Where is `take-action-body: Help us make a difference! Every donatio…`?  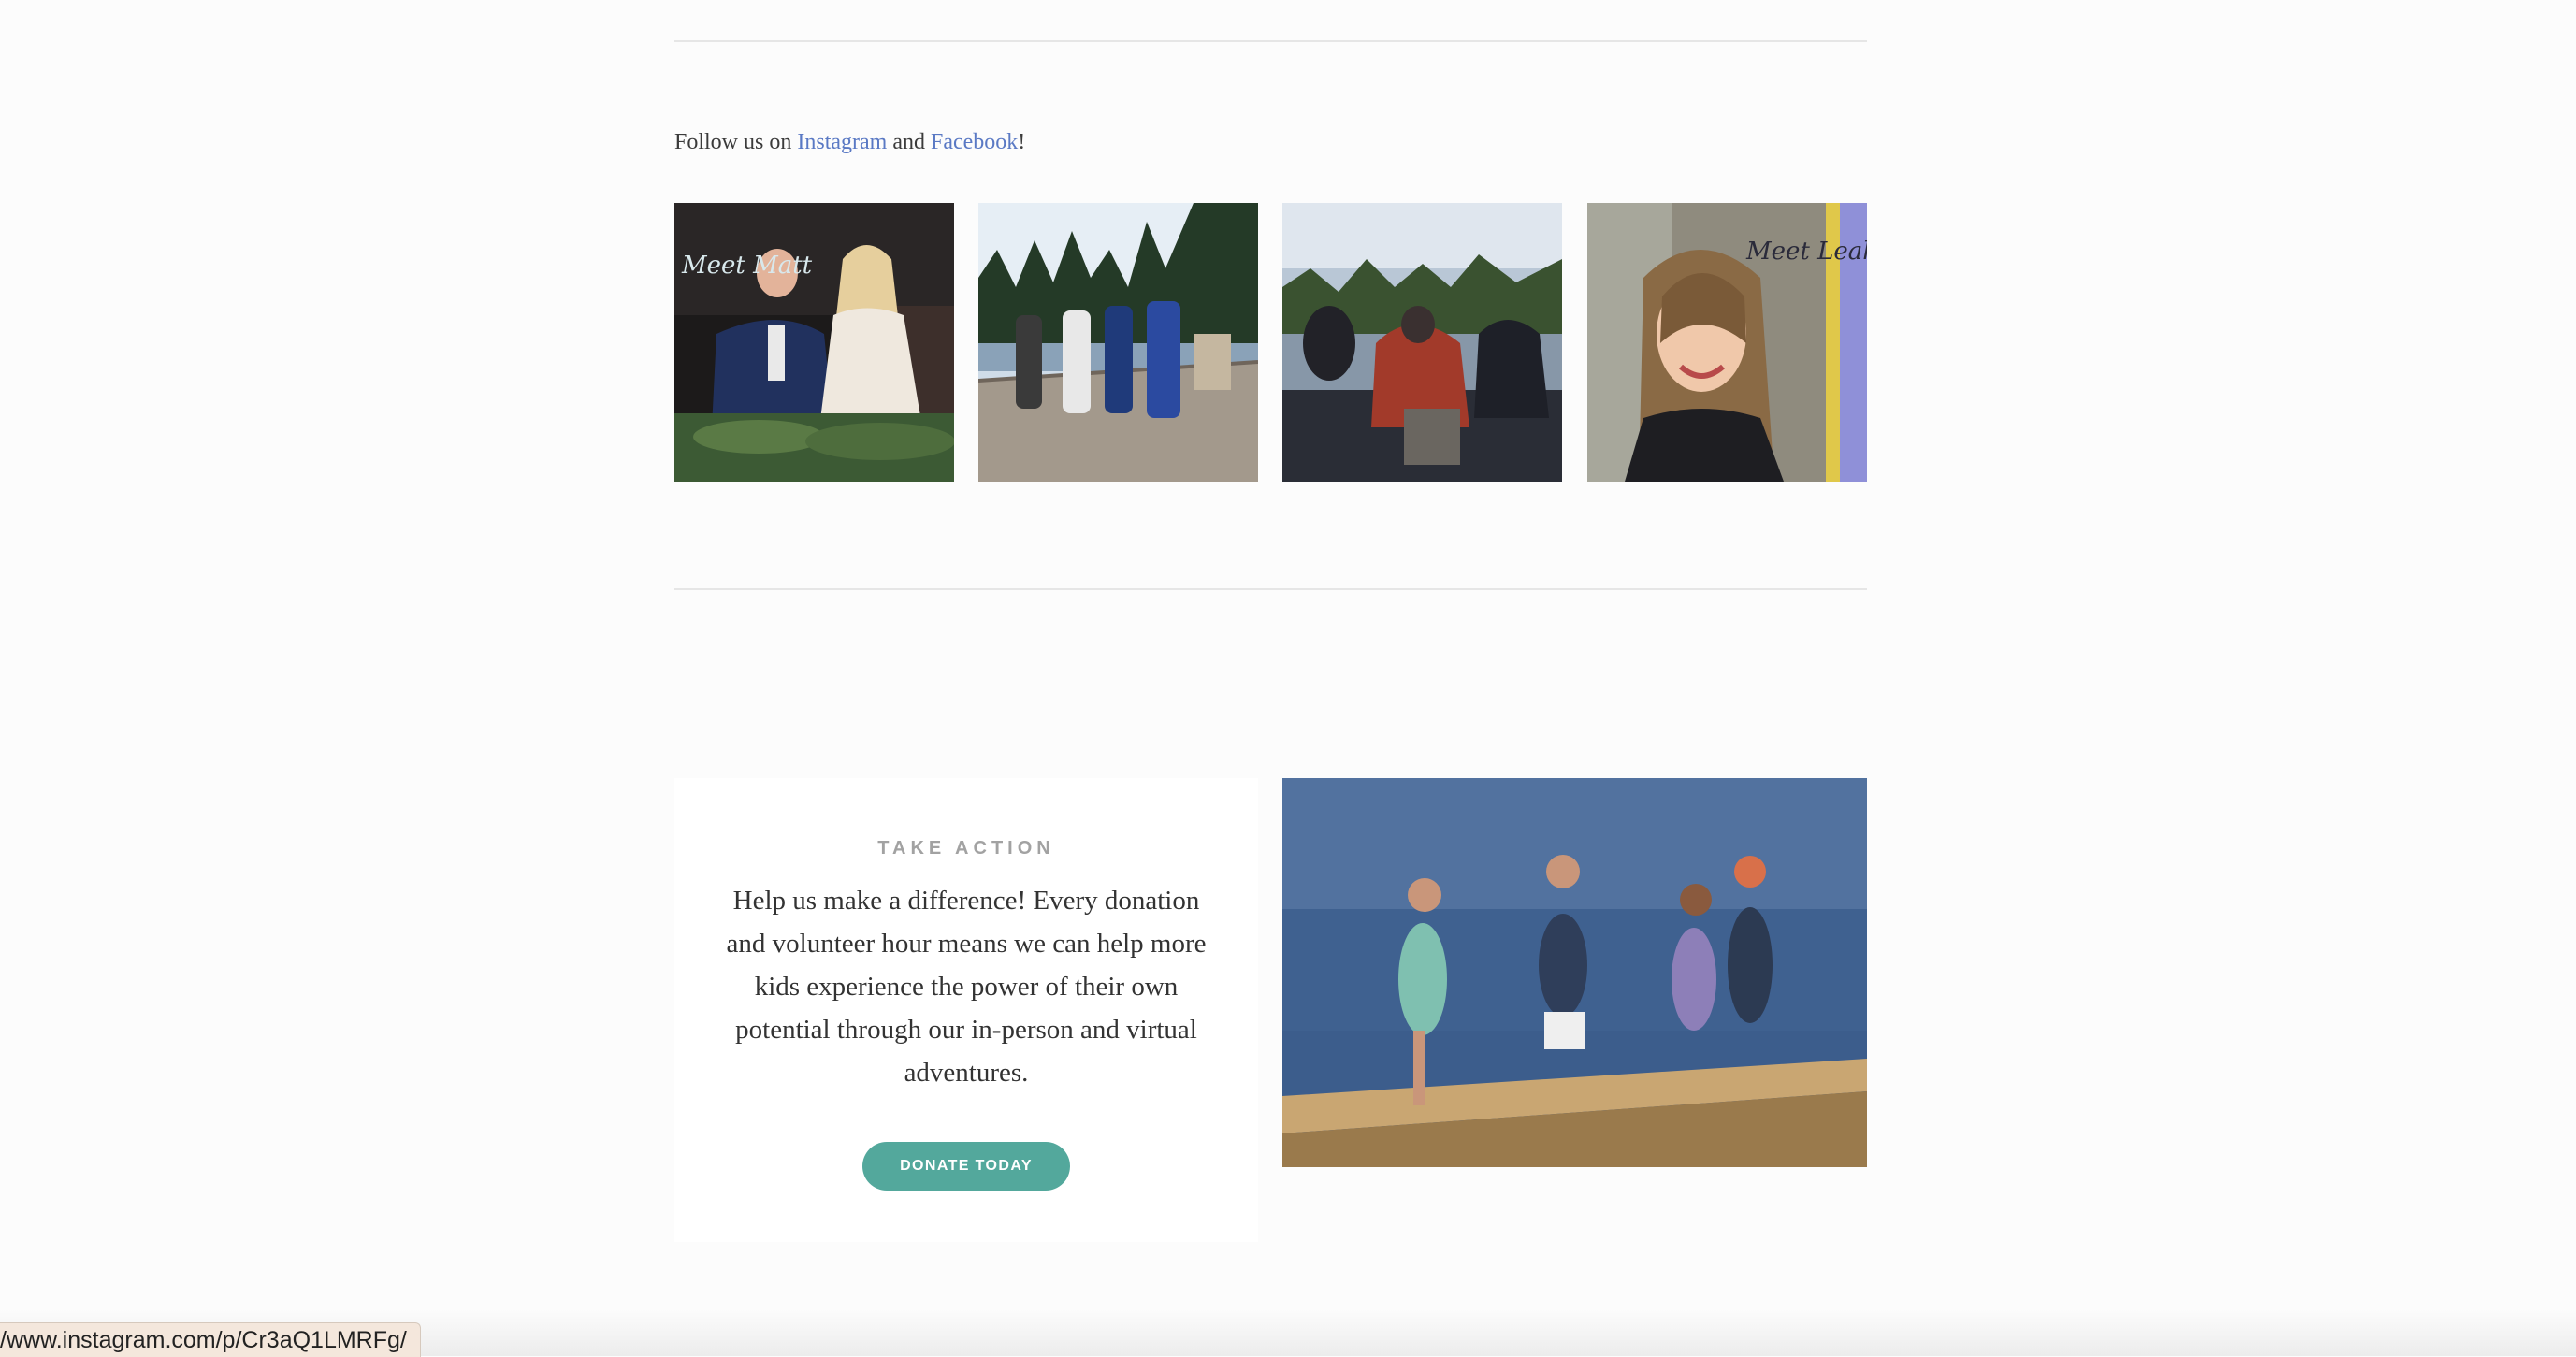 take-action-body: Help us make a difference! Every donatio… is located at coordinates (967, 987).